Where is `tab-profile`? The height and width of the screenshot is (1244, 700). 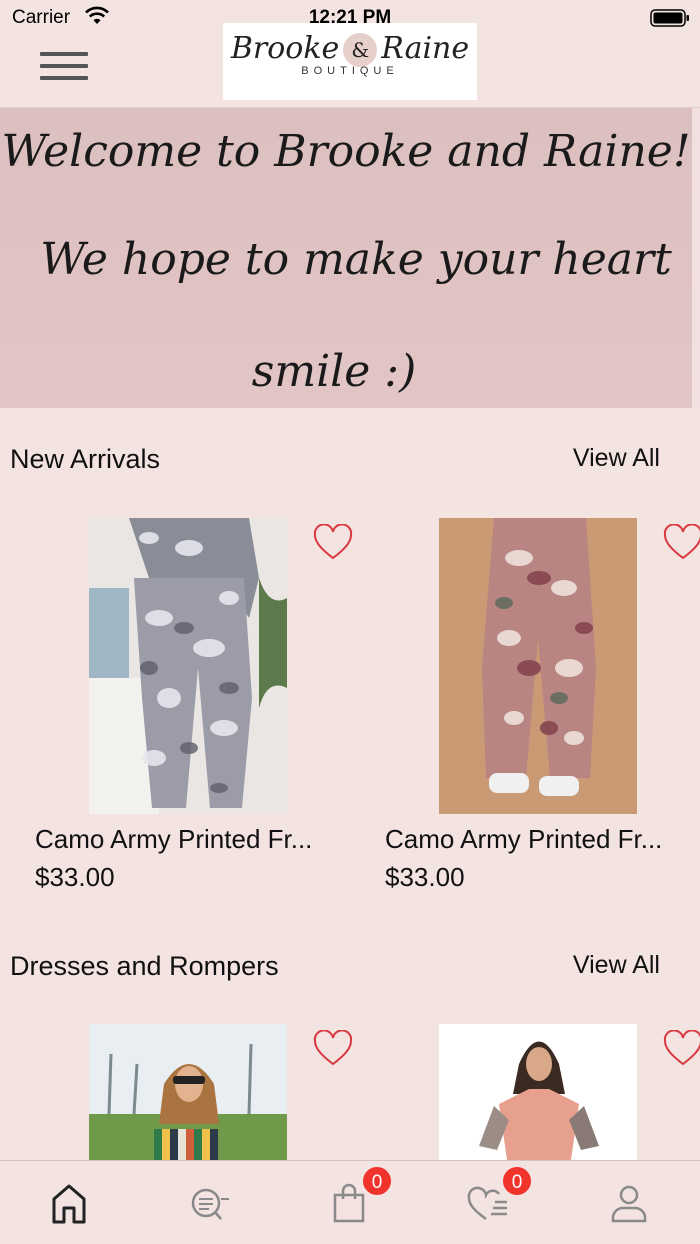 tab-profile is located at coordinates (629, 1202).